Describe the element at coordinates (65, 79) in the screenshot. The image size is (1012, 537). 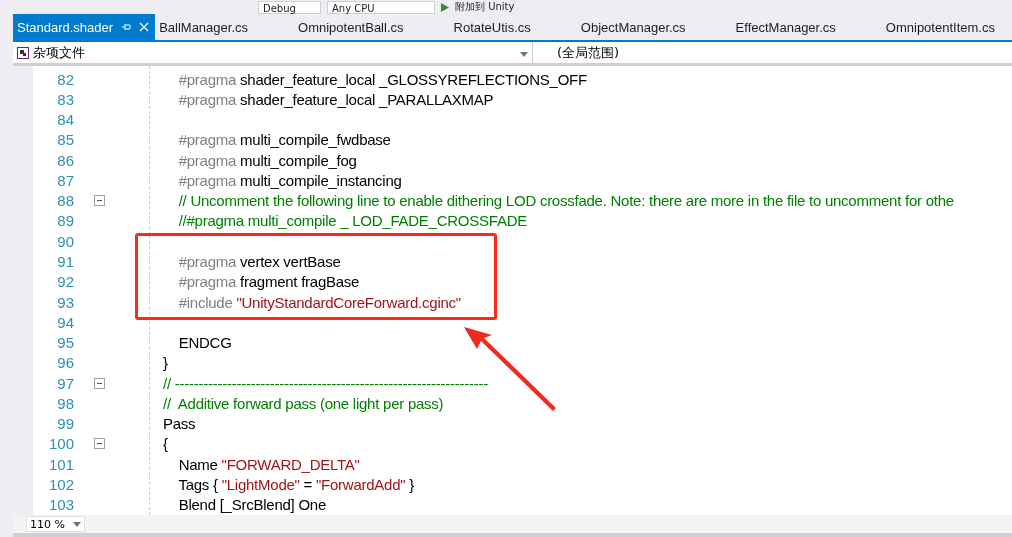
I see `line-number: 82` at that location.